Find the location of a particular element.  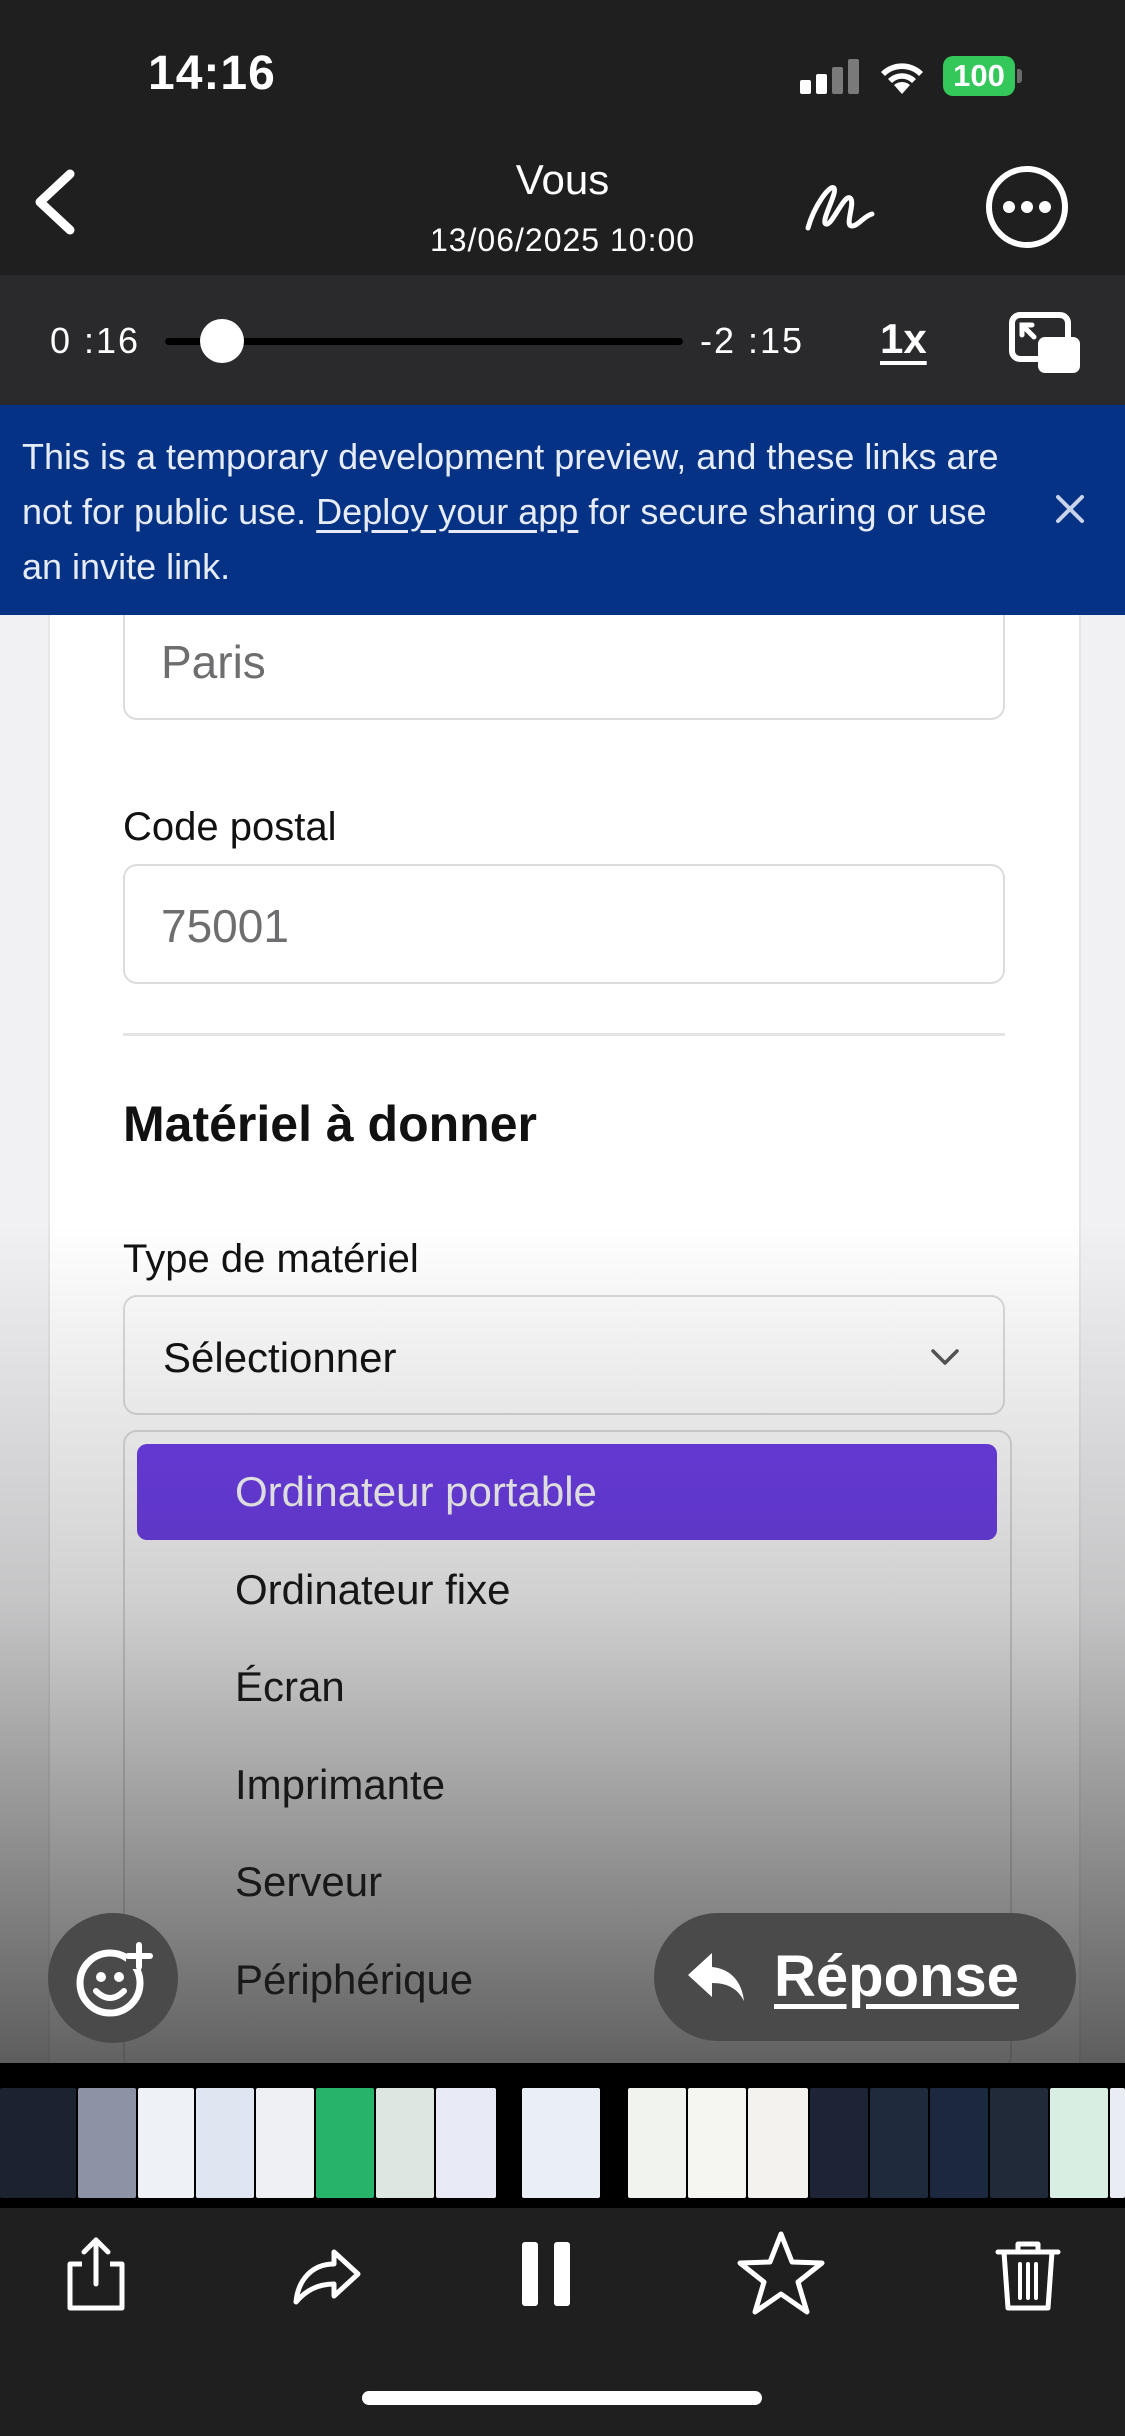

reply-button: Réponse is located at coordinates (865, 1977).